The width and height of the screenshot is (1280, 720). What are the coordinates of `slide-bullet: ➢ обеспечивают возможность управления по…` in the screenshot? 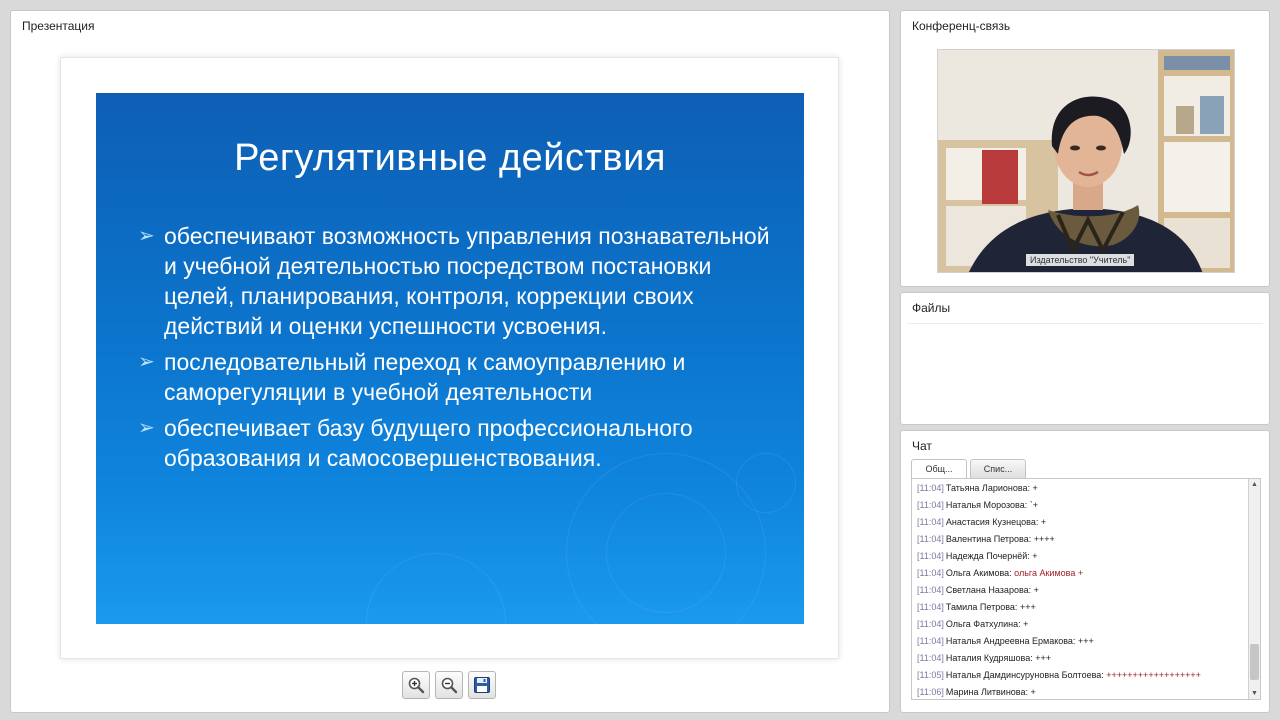 It's located at (458, 281).